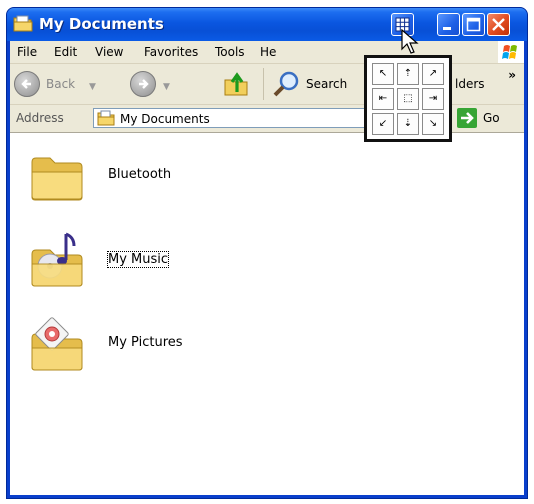  What do you see at coordinates (327, 84) in the screenshot?
I see `search-label: Search` at bounding box center [327, 84].